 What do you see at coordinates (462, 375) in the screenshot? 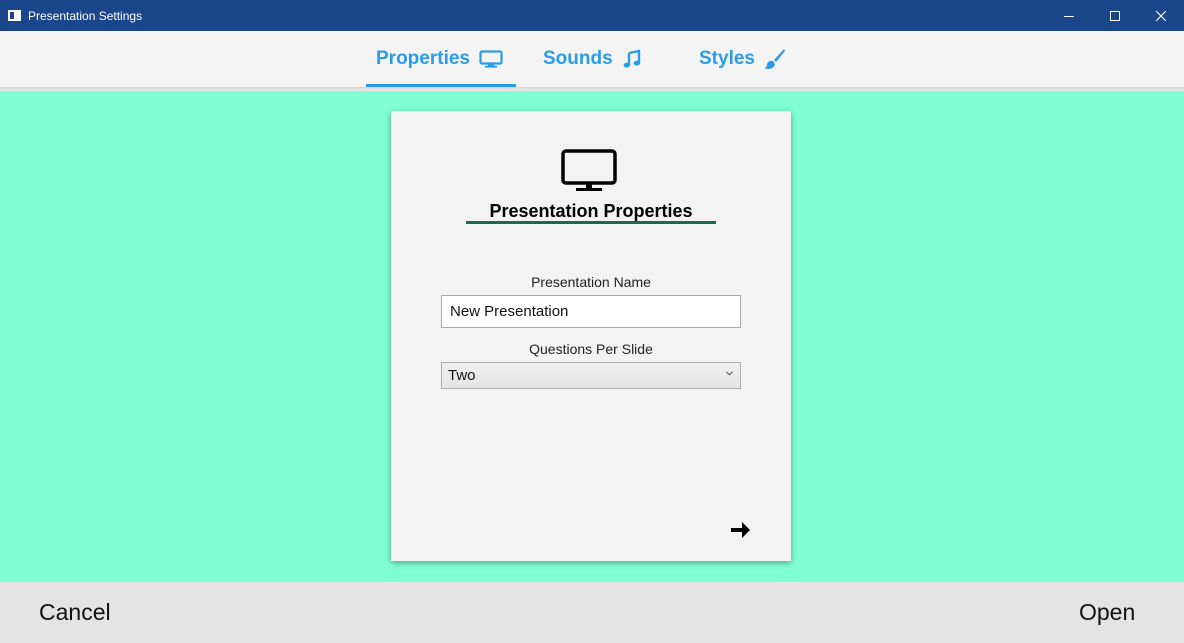
I see `questions-per-slide-value: Two` at bounding box center [462, 375].